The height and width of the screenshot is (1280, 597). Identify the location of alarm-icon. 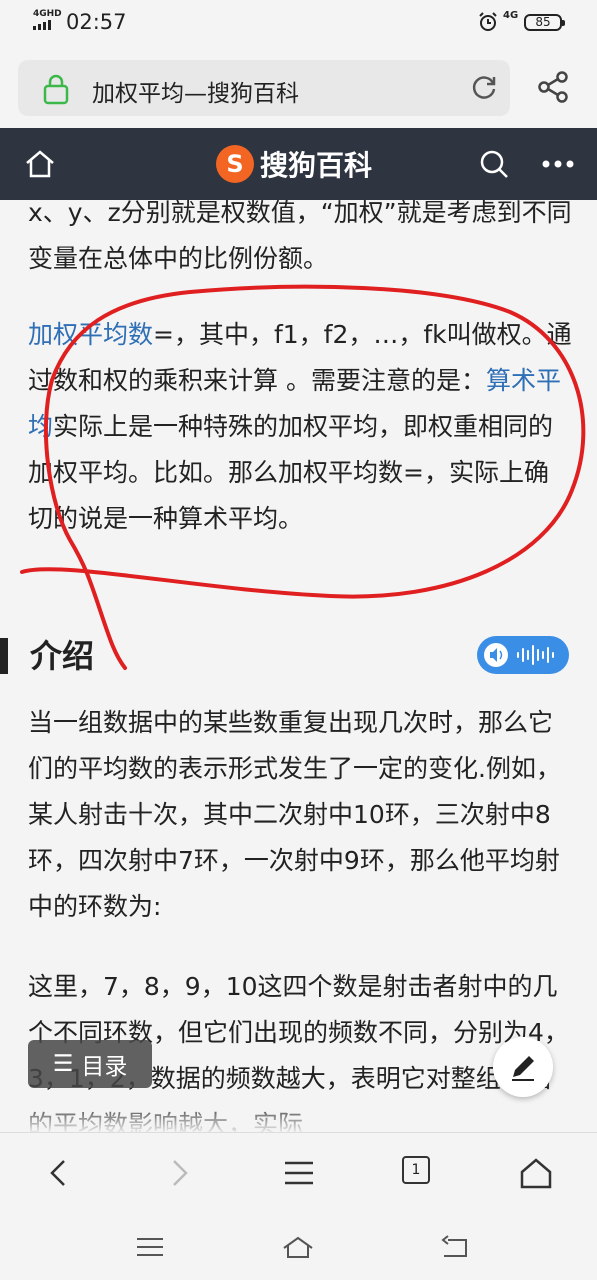
(488, 21).